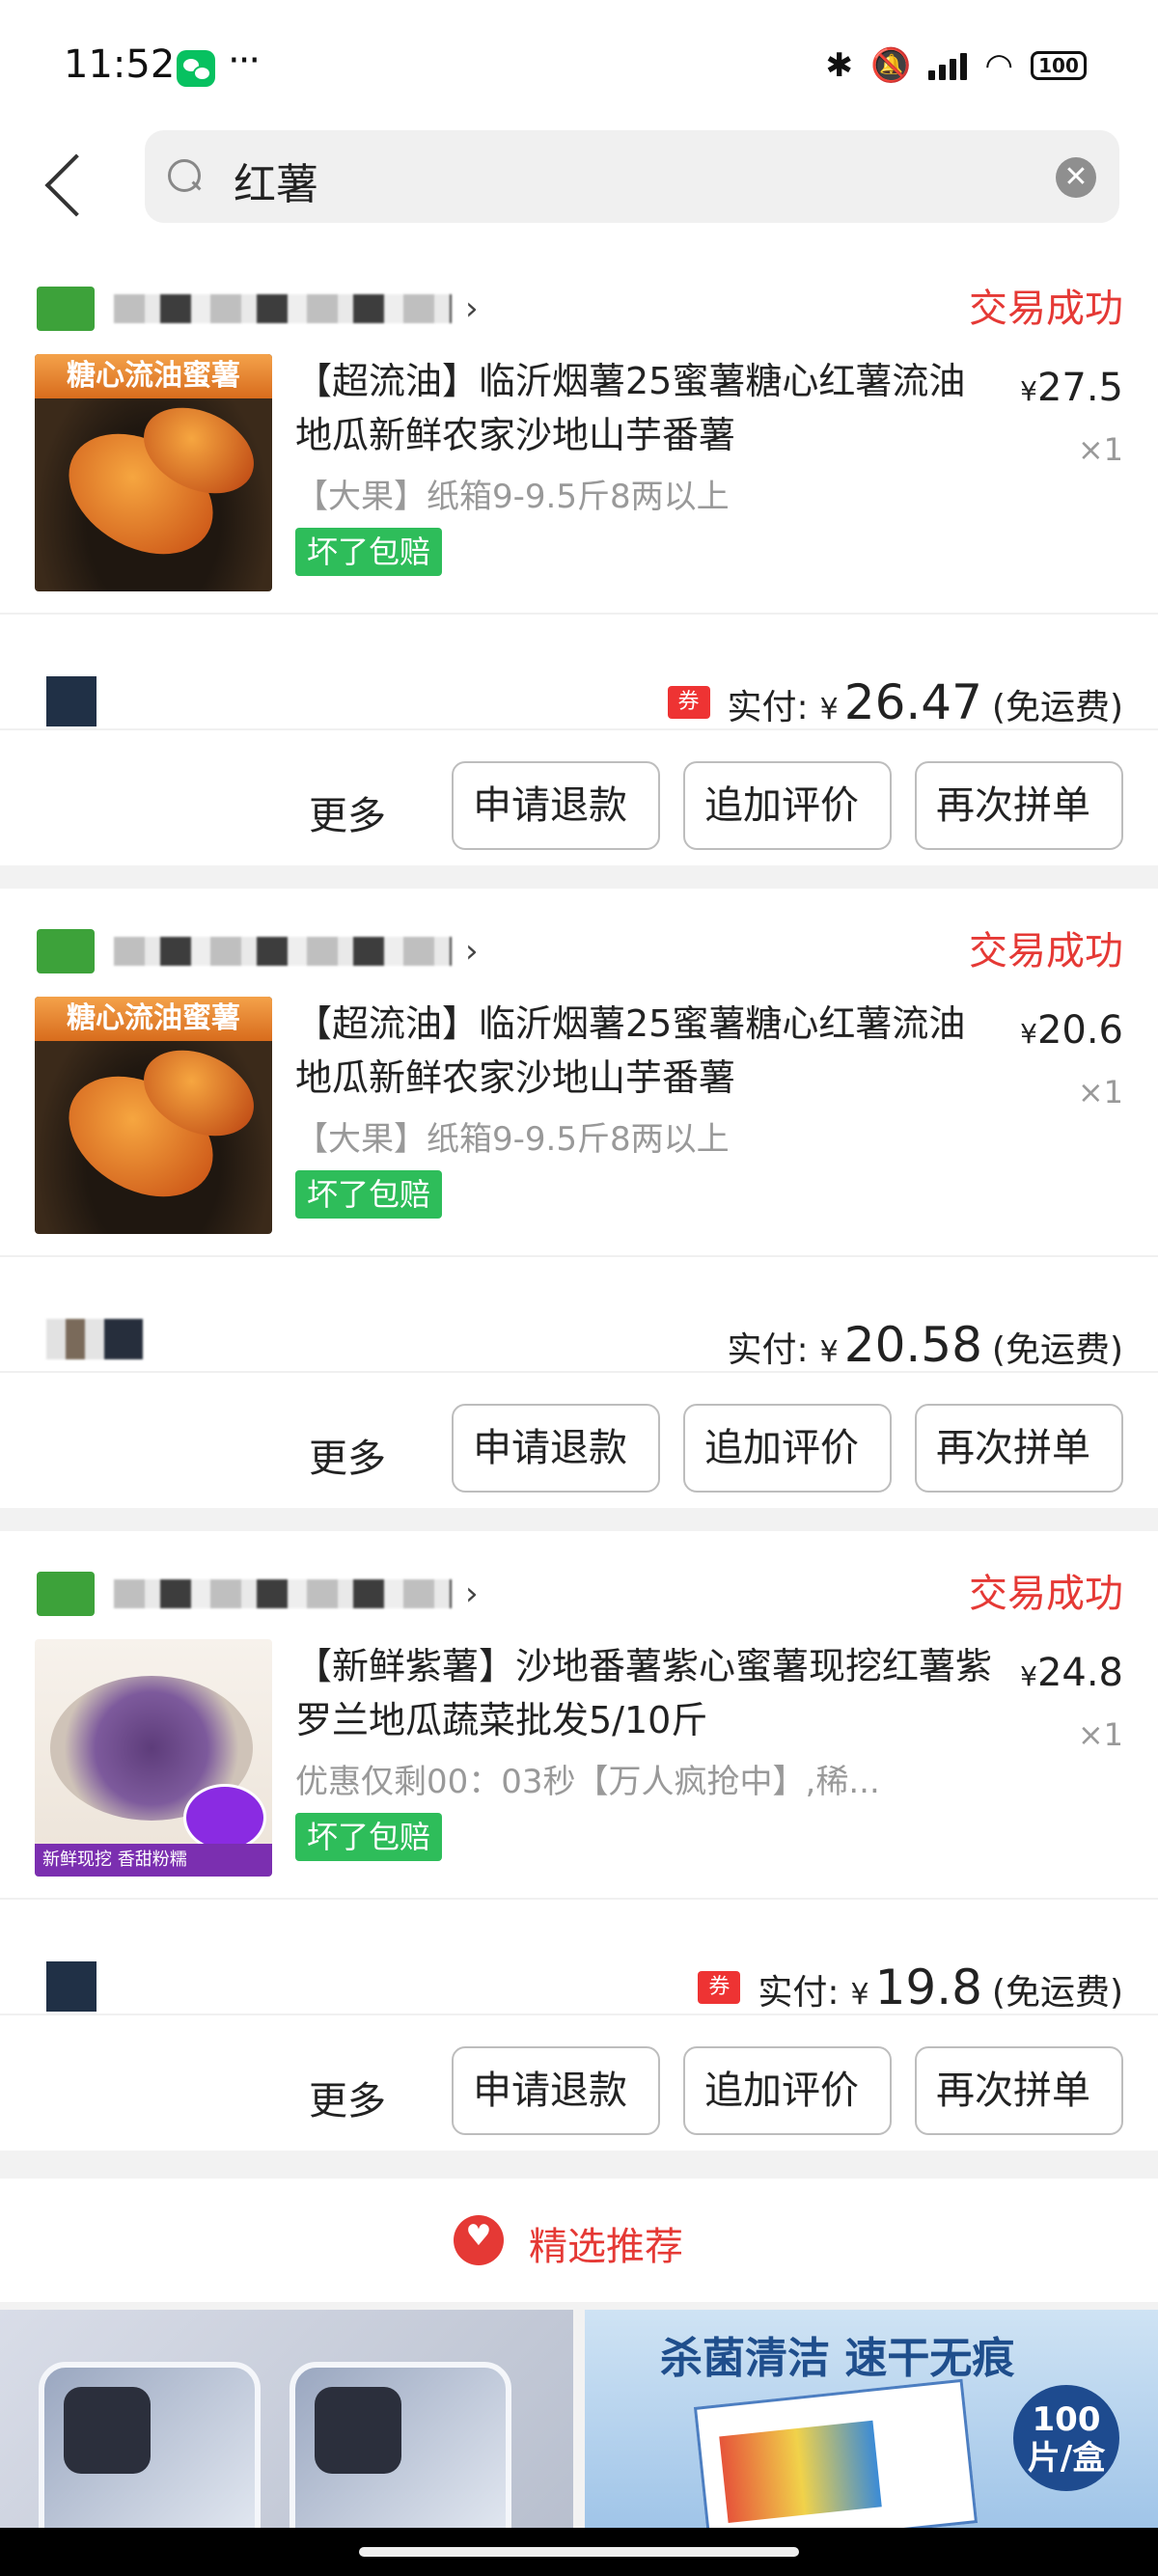 Image resolution: width=1158 pixels, height=2576 pixels. Describe the element at coordinates (579, 65) in the screenshot. I see `status-bar: 11:52 ··· ✱ 🔕 ◠ 100` at that location.